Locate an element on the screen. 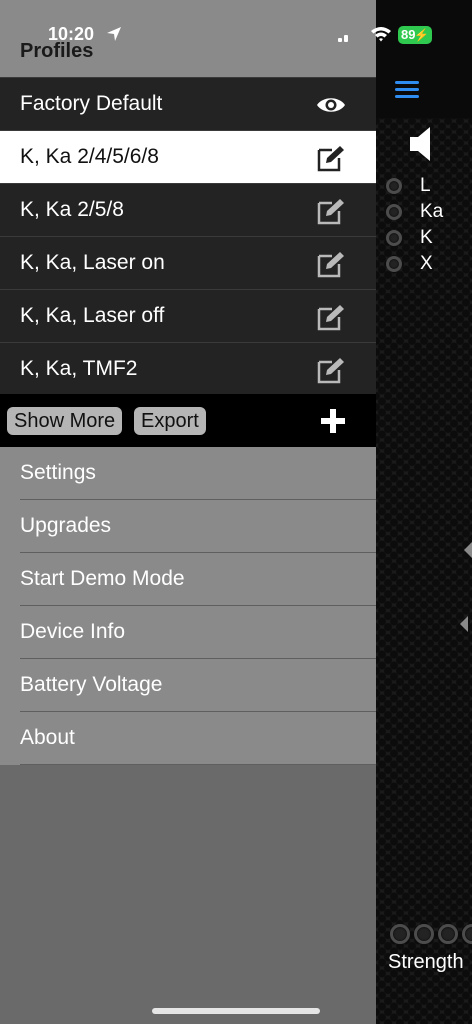 This screenshot has width=472, height=1024. strength-label: Strength is located at coordinates (426, 962).